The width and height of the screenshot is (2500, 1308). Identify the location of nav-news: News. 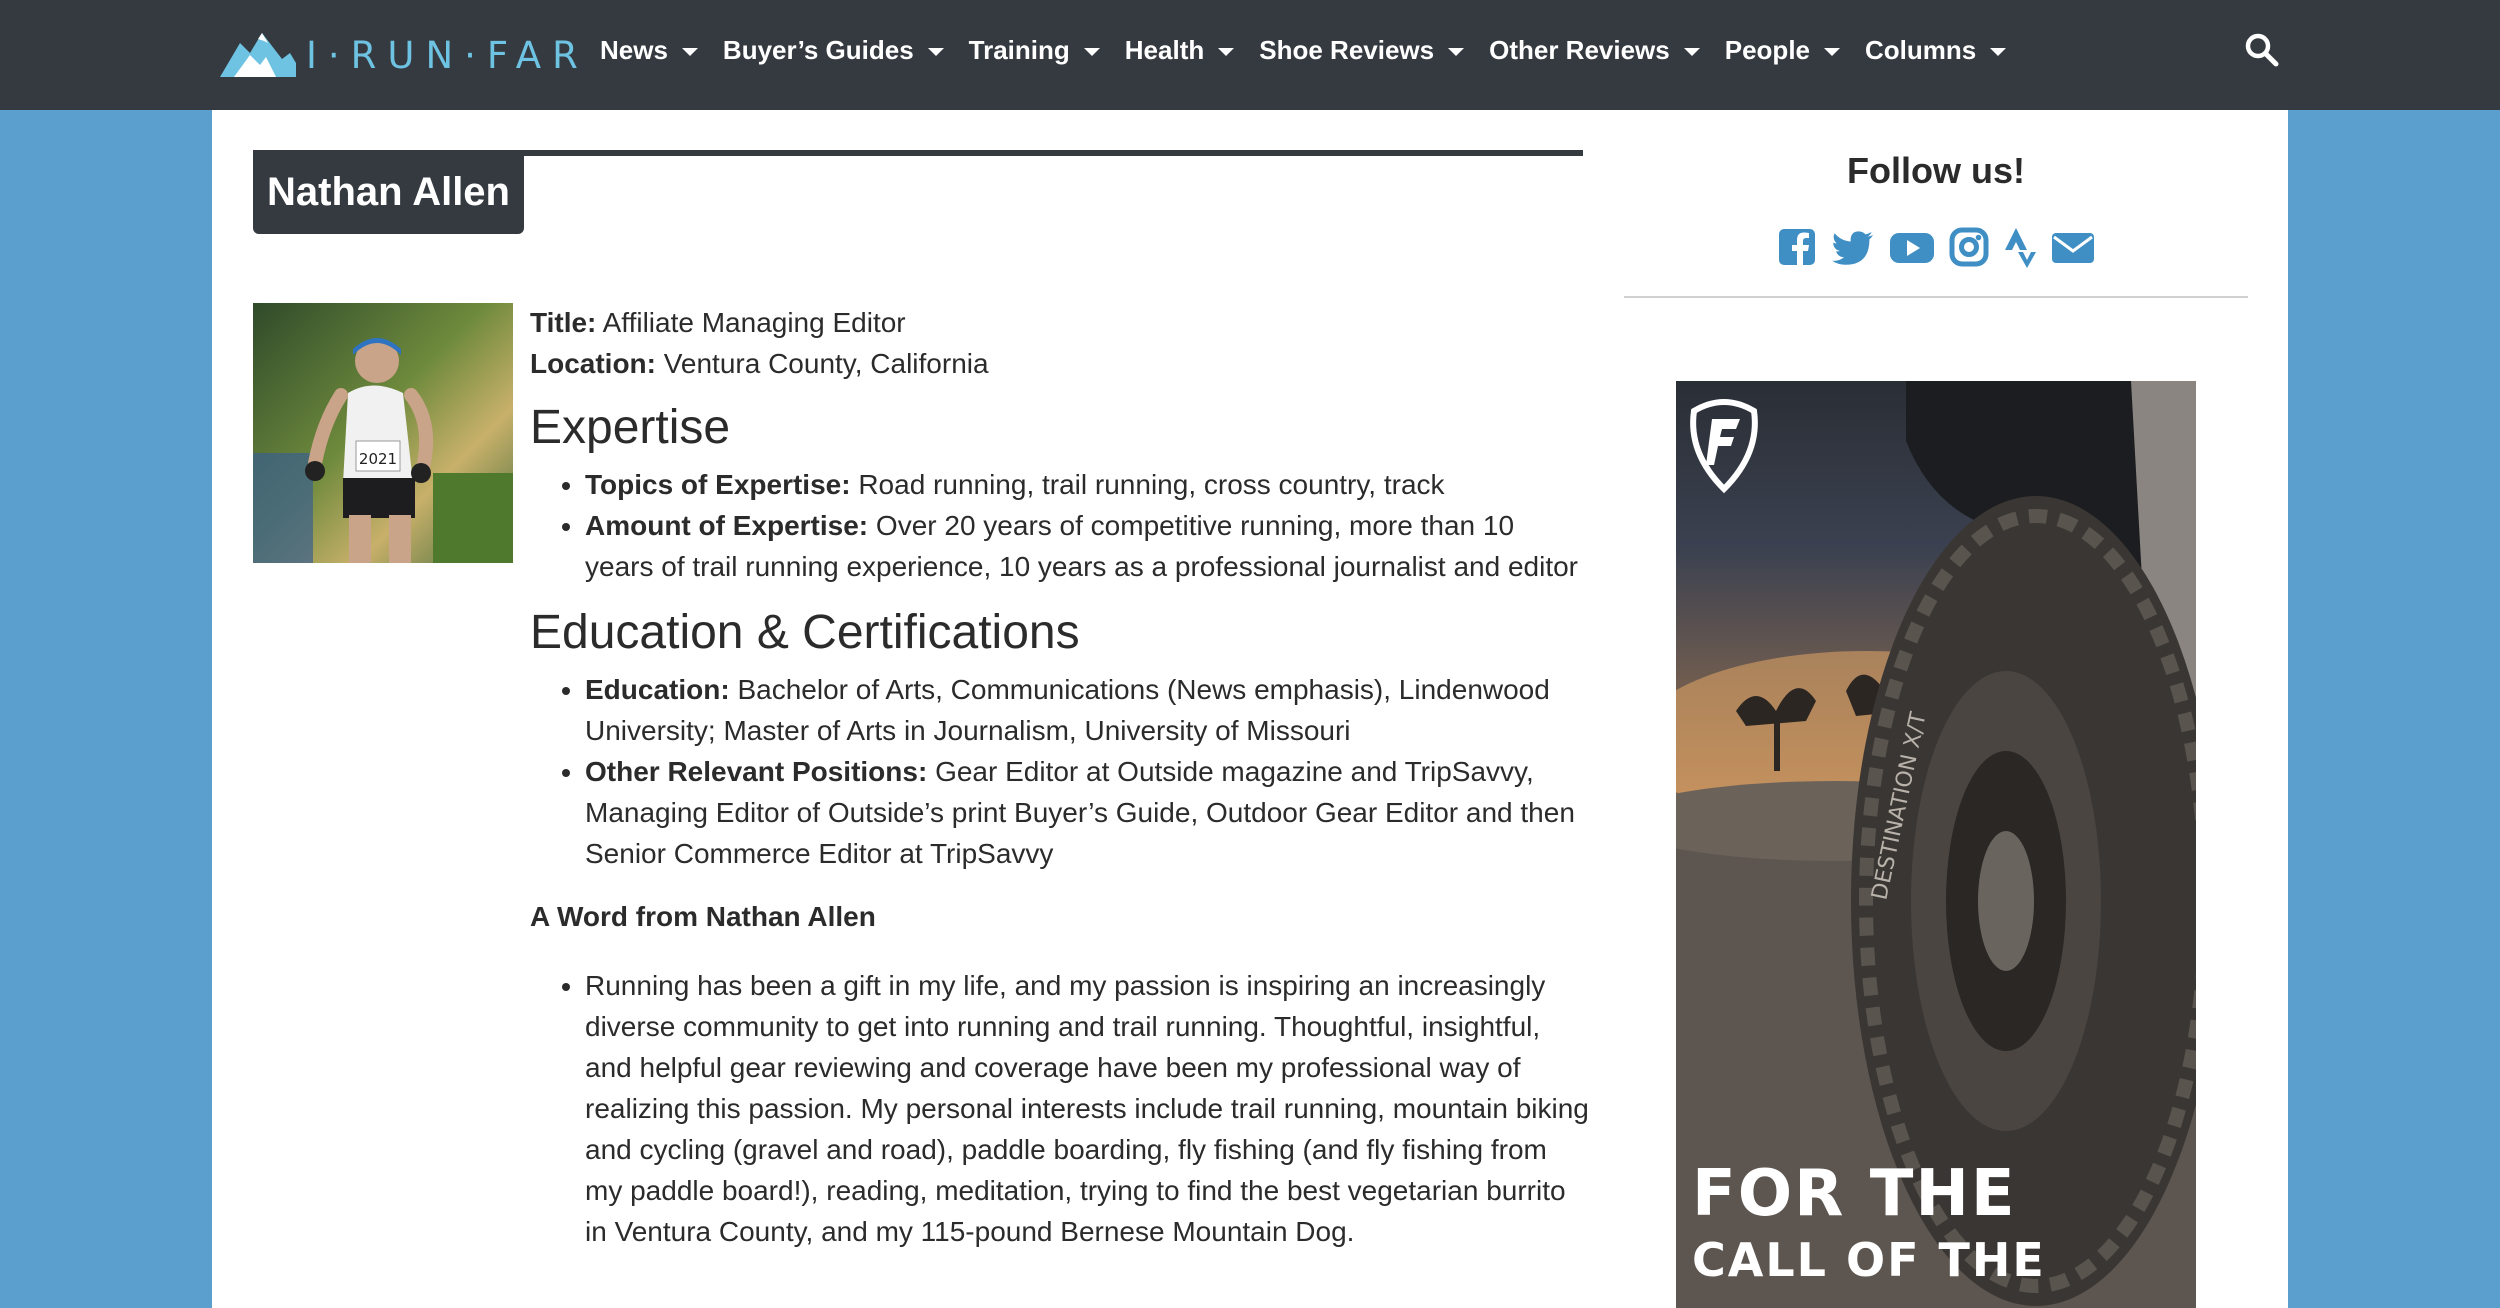
(649, 50).